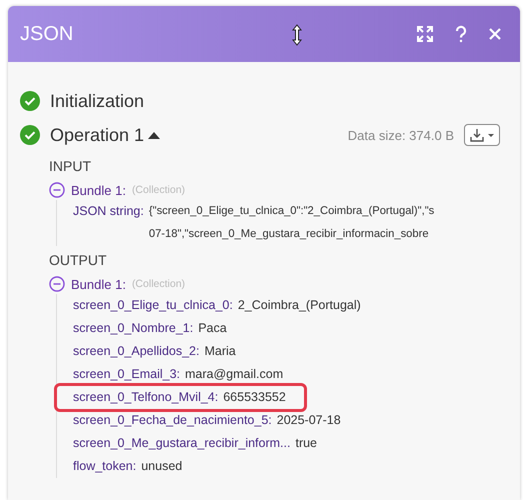  I want to click on field-value: {"screen_0_Elige_tu_clnica_0":"2_Coimbra_(Portugal)","s, so click(291, 211).